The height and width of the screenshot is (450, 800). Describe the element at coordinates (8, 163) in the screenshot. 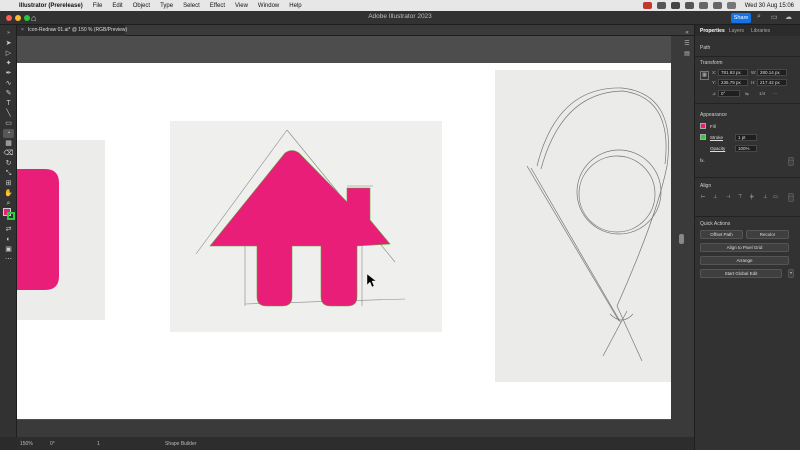

I see `rotate-tool-icon: ↻` at that location.